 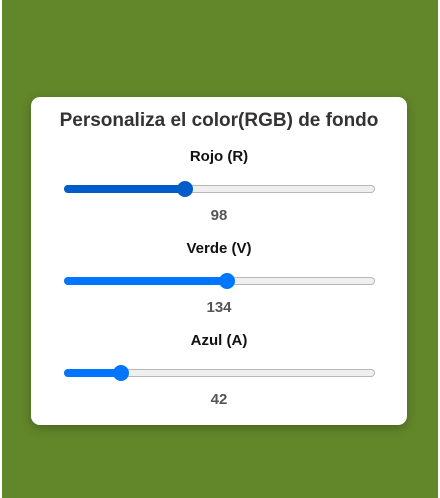 I want to click on blue-value: 42, so click(x=219, y=399).